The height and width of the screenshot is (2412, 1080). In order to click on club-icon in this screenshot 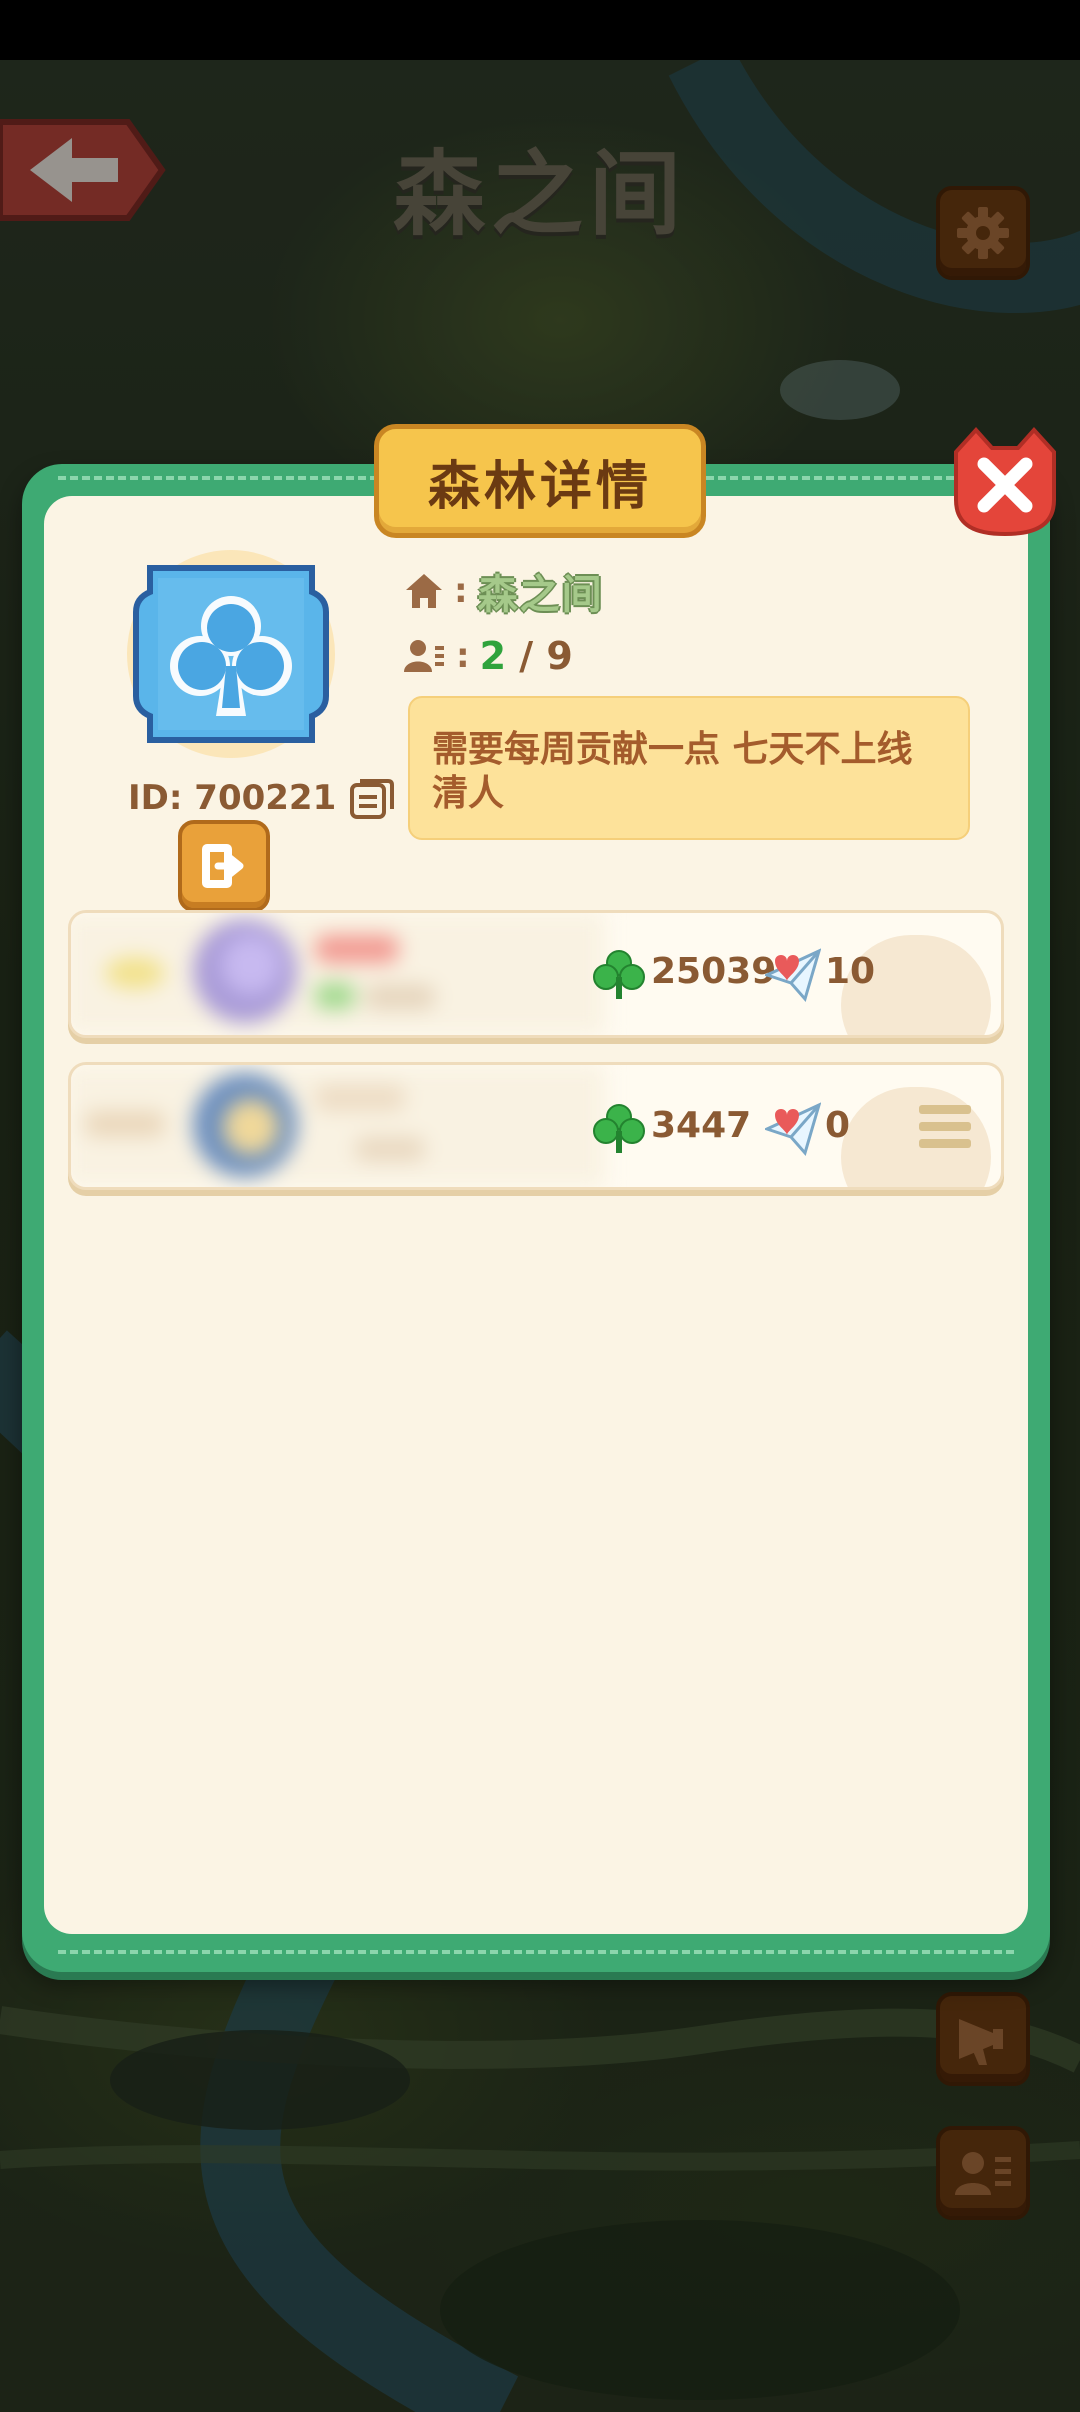, I will do `click(231, 654)`.